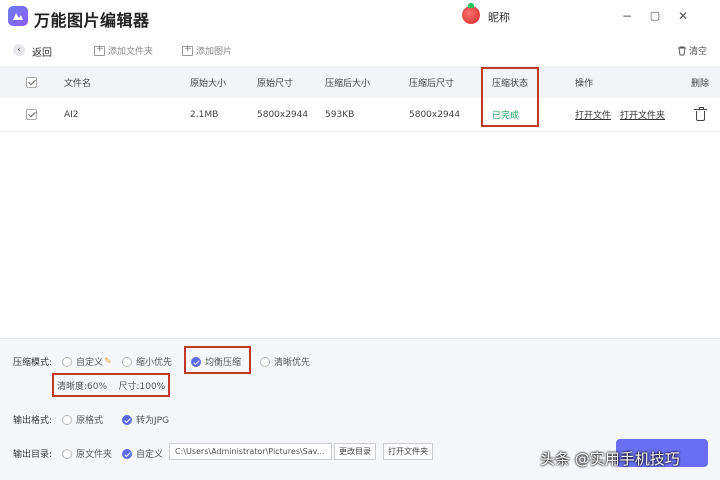 The height and width of the screenshot is (480, 720). I want to click on col-file-name: 文件名, so click(77, 82).